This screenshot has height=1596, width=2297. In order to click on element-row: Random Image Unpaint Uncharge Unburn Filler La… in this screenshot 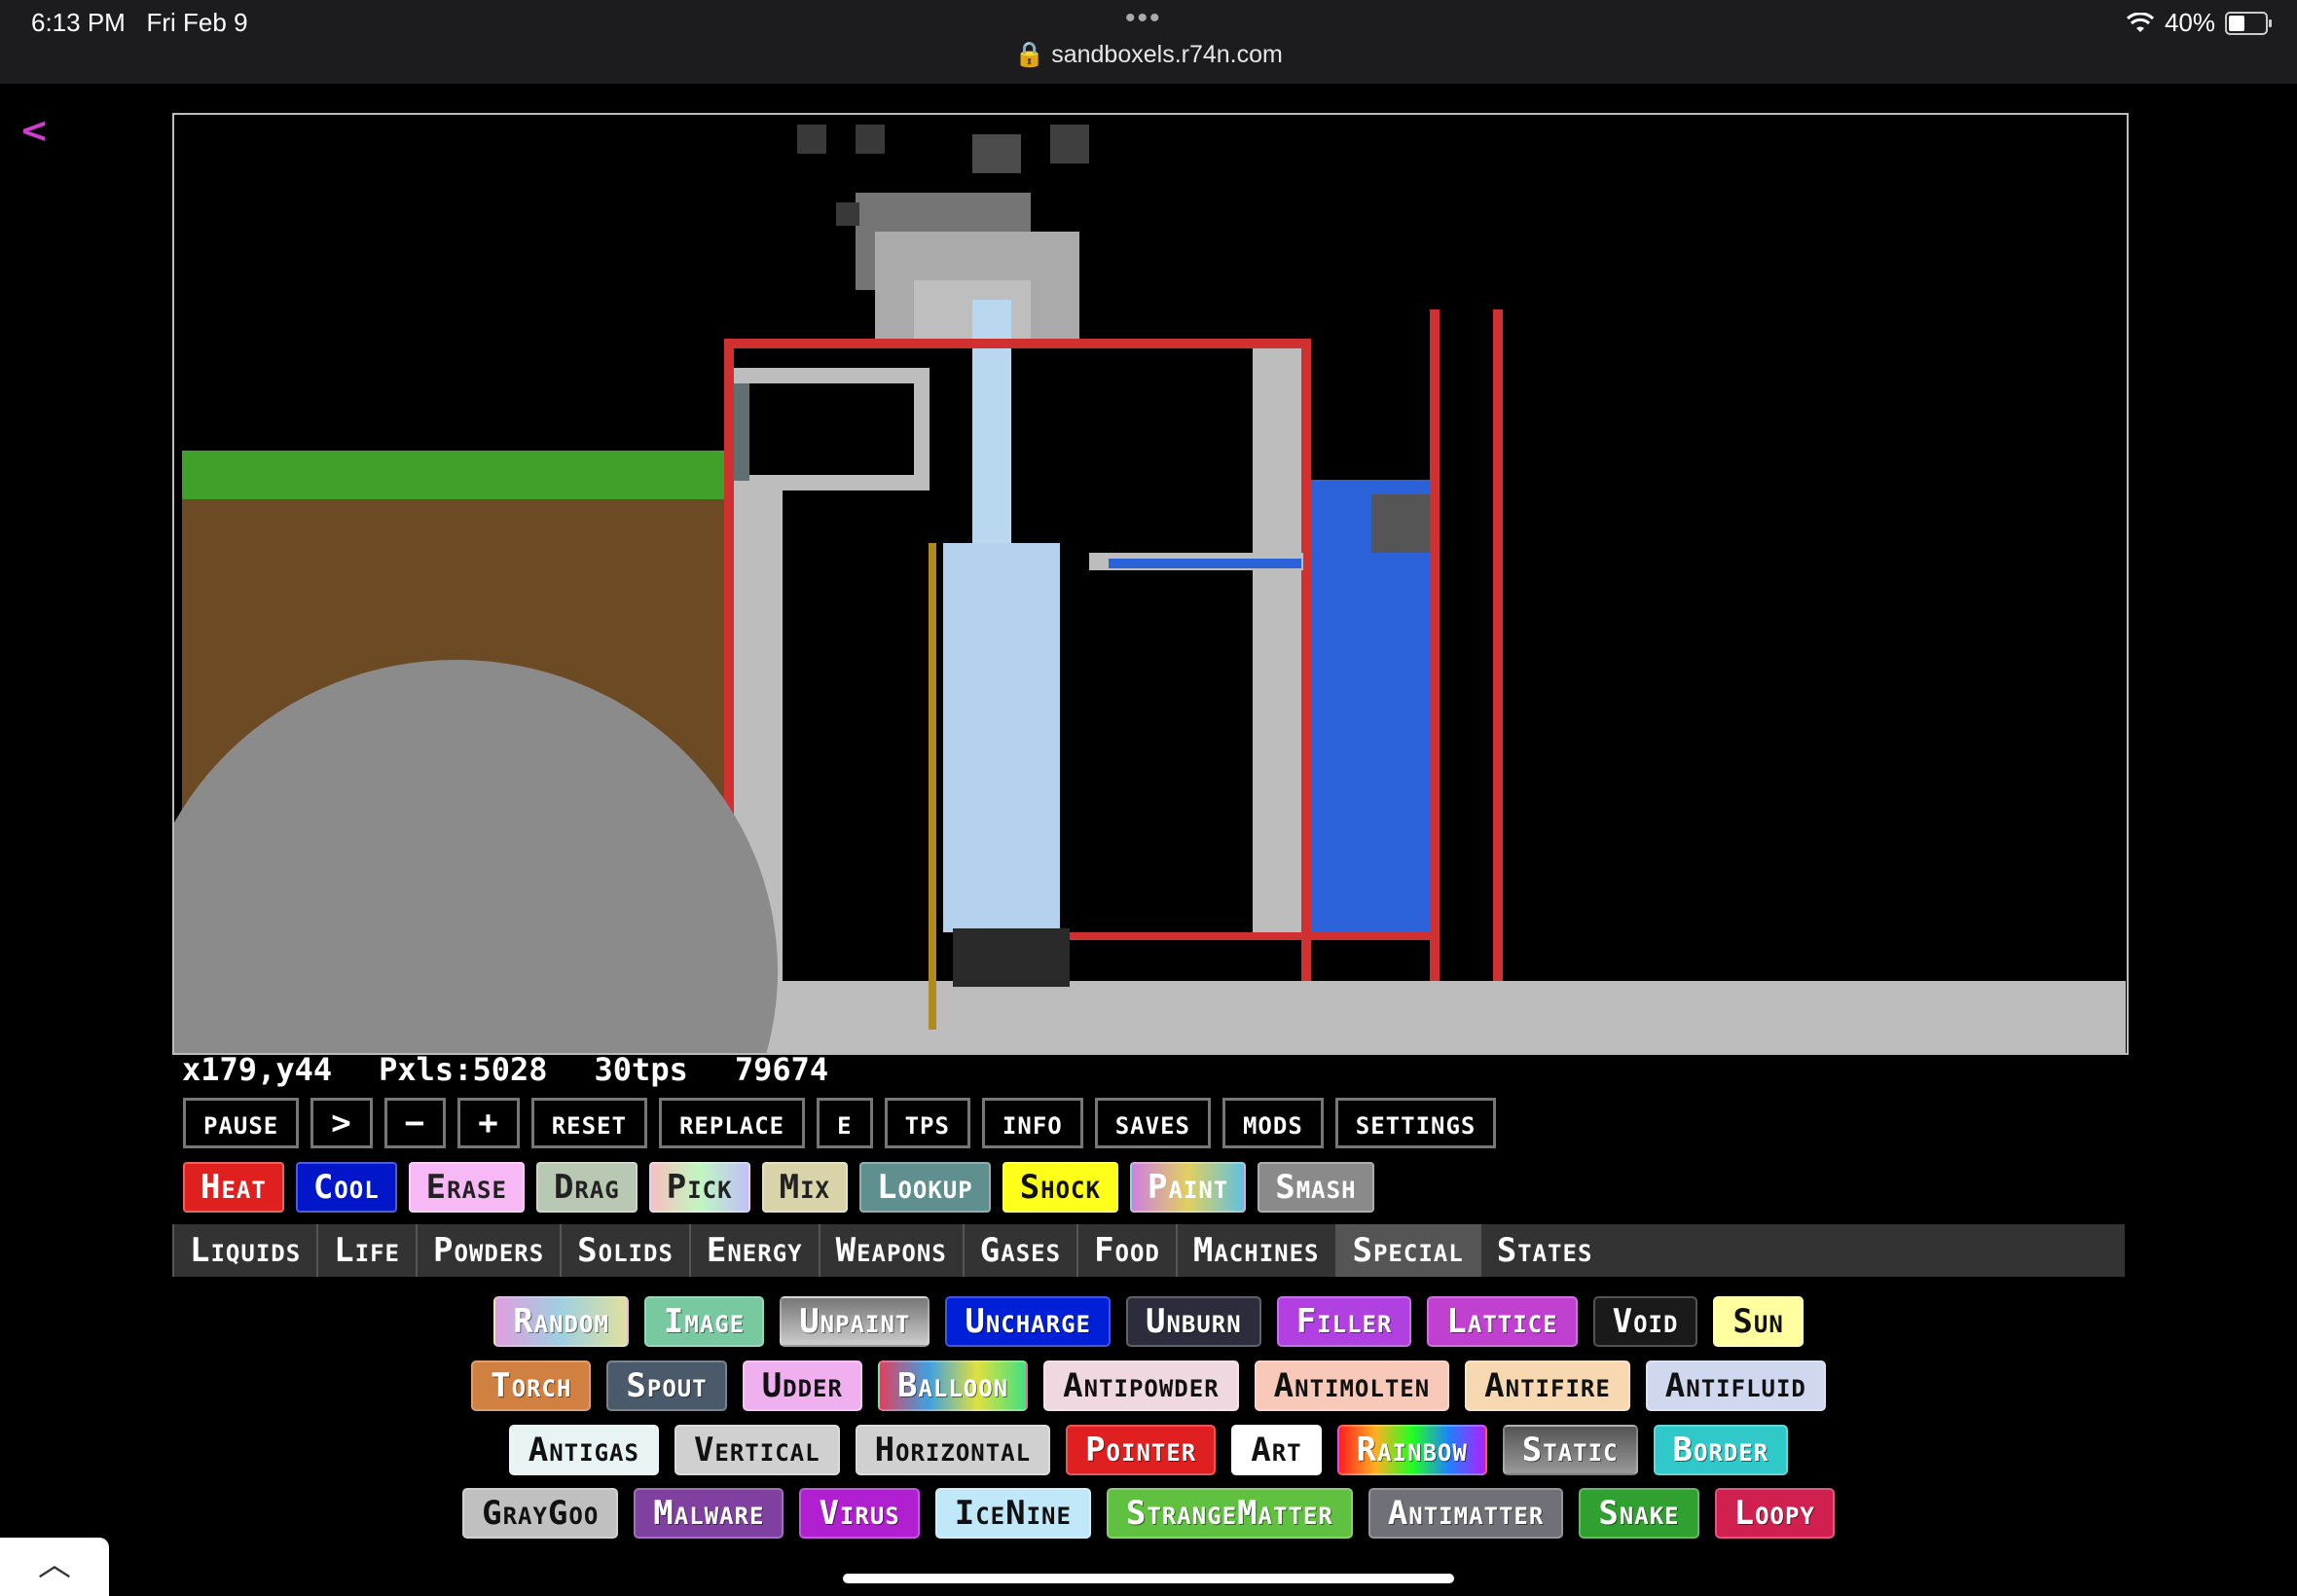, I will do `click(1148, 1321)`.